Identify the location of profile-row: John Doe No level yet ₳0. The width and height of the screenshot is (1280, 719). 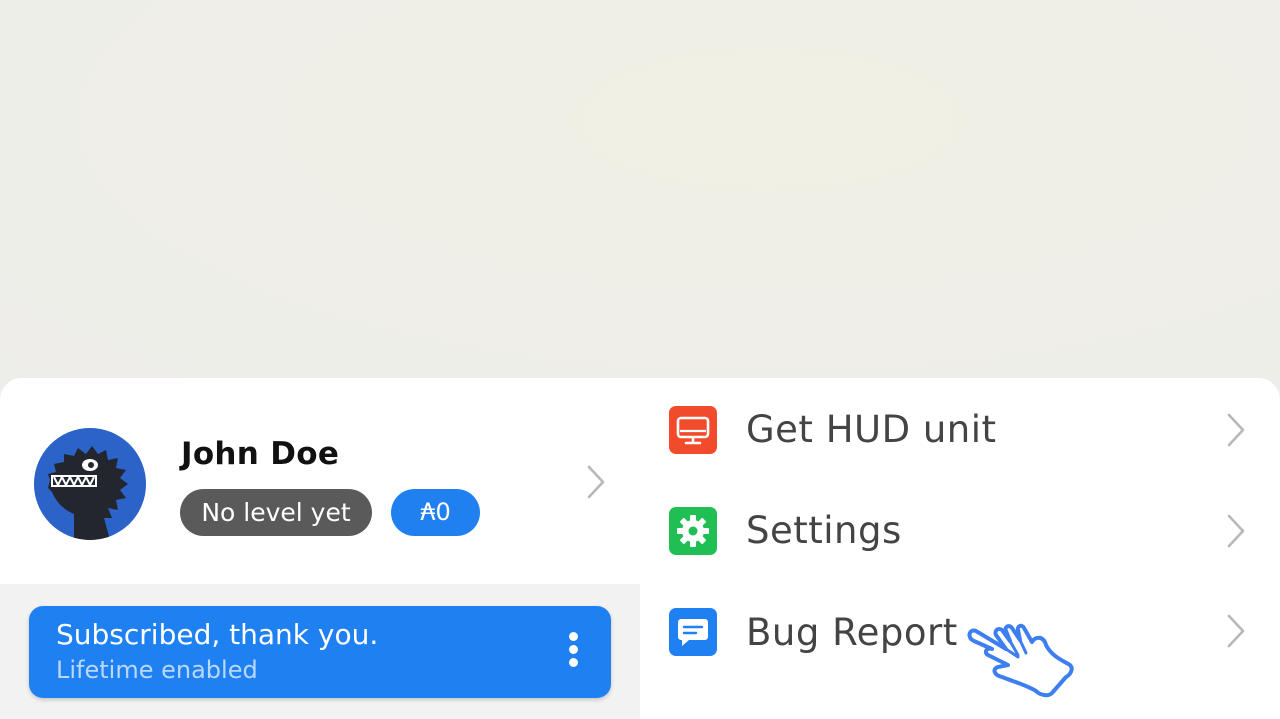
(320, 481).